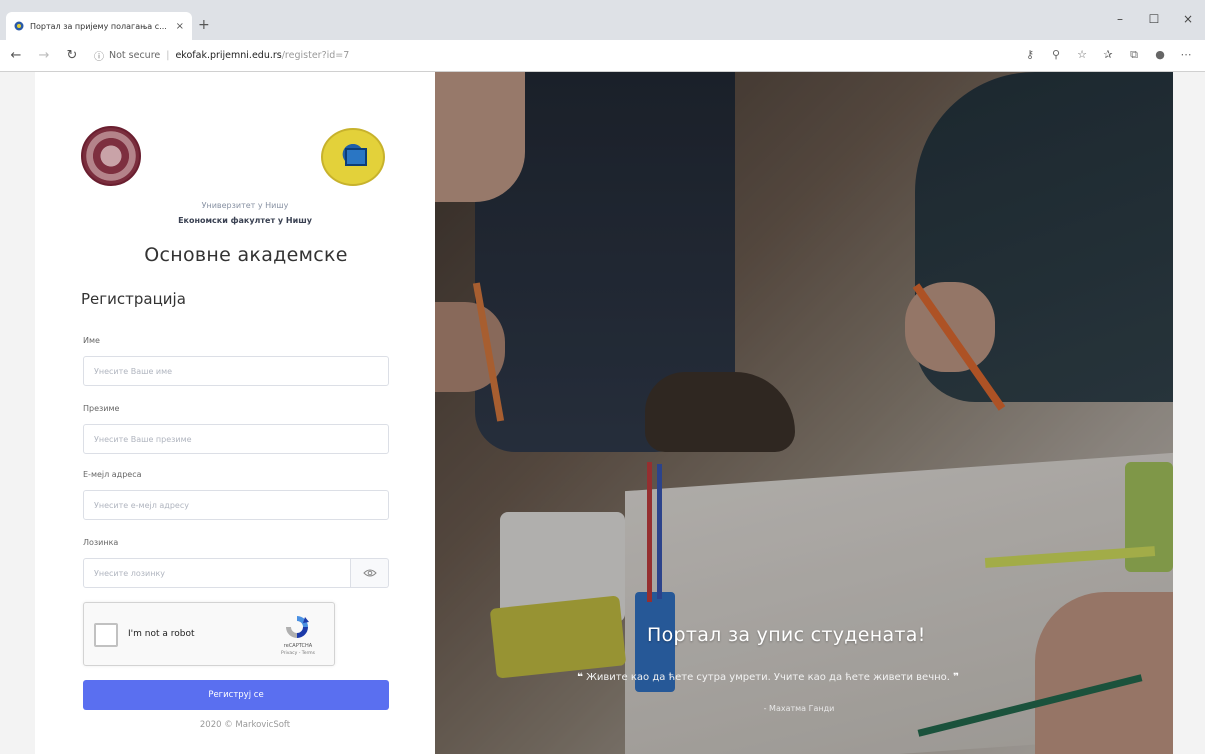 This screenshot has width=1205, height=754. What do you see at coordinates (246, 255) in the screenshot?
I see `page-title: Основне академске` at bounding box center [246, 255].